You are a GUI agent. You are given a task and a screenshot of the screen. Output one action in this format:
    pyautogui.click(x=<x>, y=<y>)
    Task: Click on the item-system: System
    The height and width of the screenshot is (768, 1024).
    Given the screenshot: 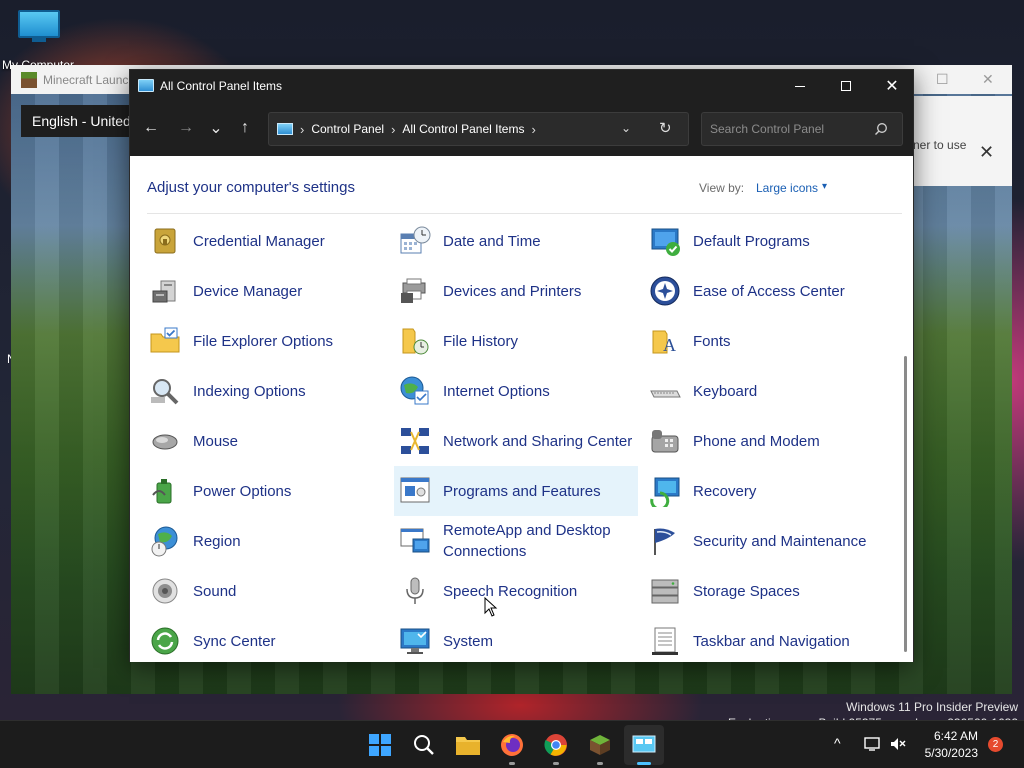 What is the action you would take?
    pyautogui.click(x=516, y=639)
    